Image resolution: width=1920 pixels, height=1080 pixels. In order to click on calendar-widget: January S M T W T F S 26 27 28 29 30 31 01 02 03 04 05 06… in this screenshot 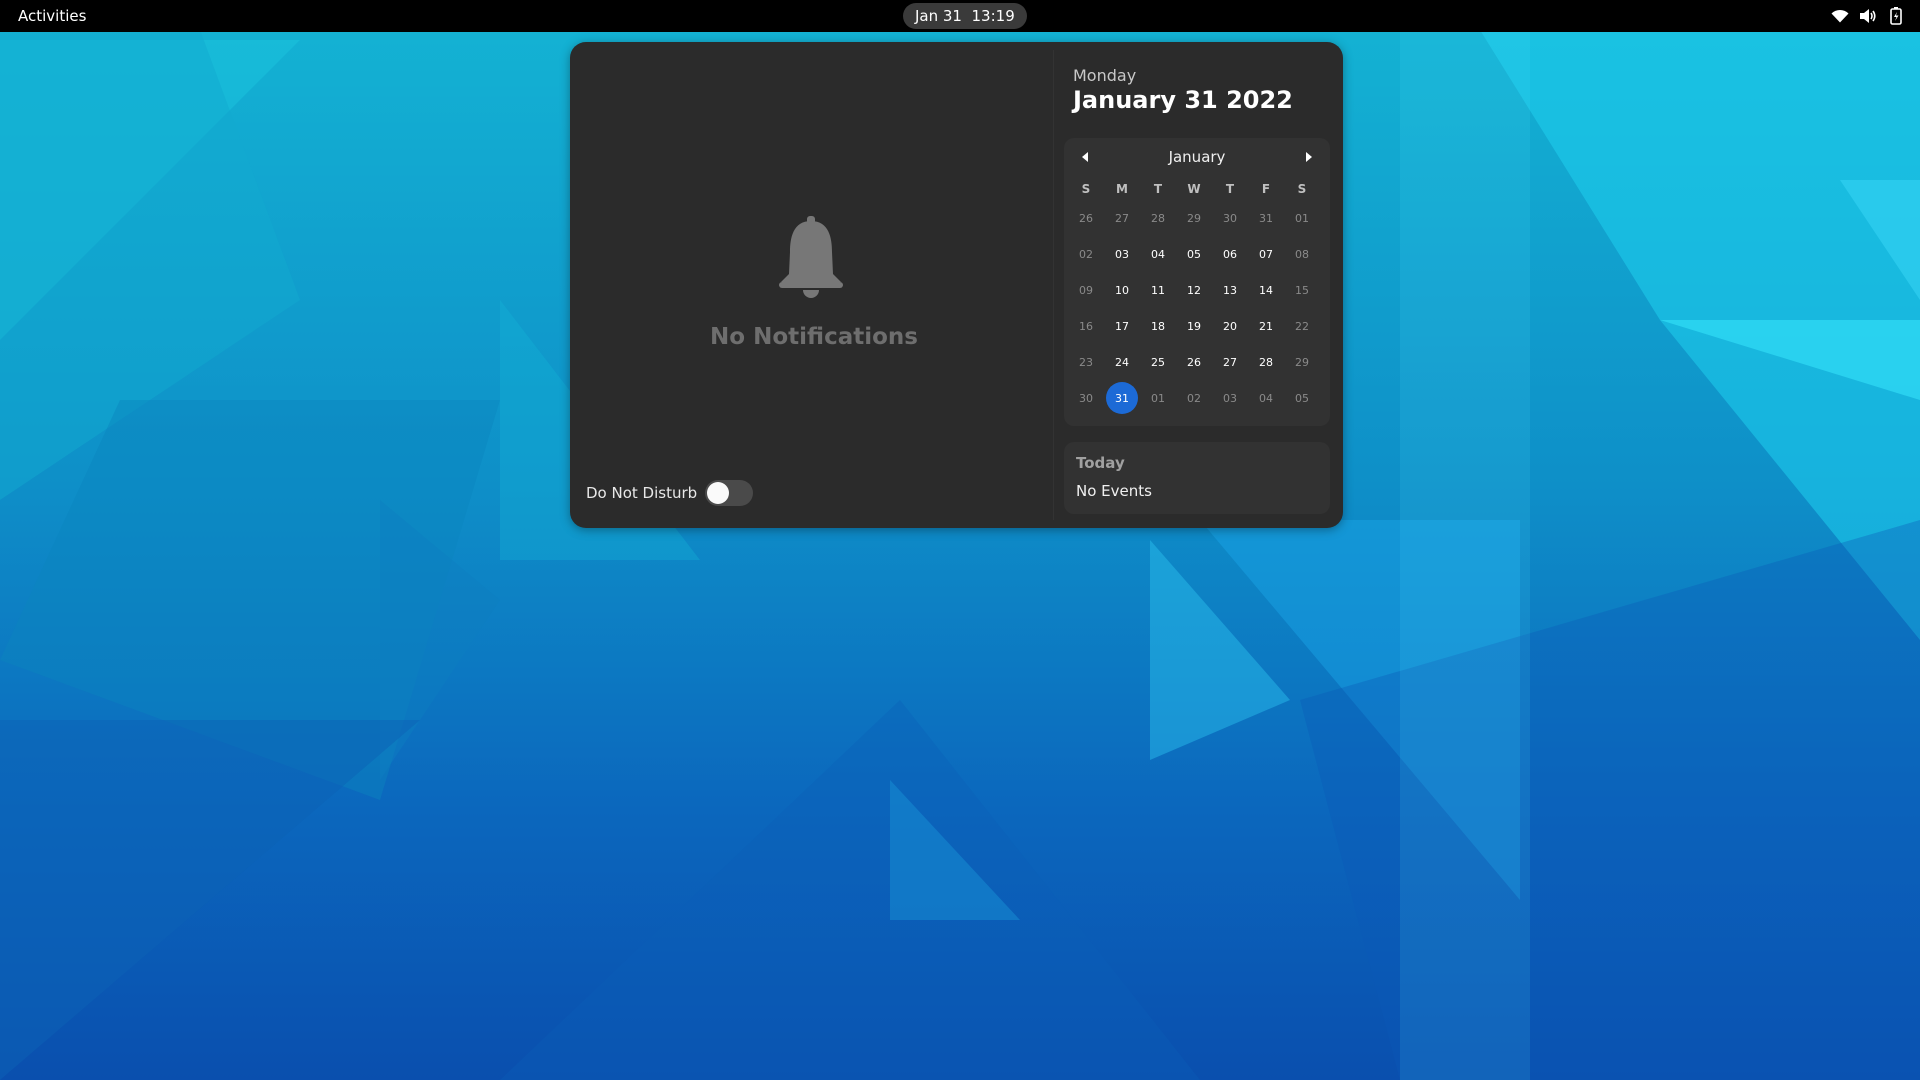, I will do `click(1197, 282)`.